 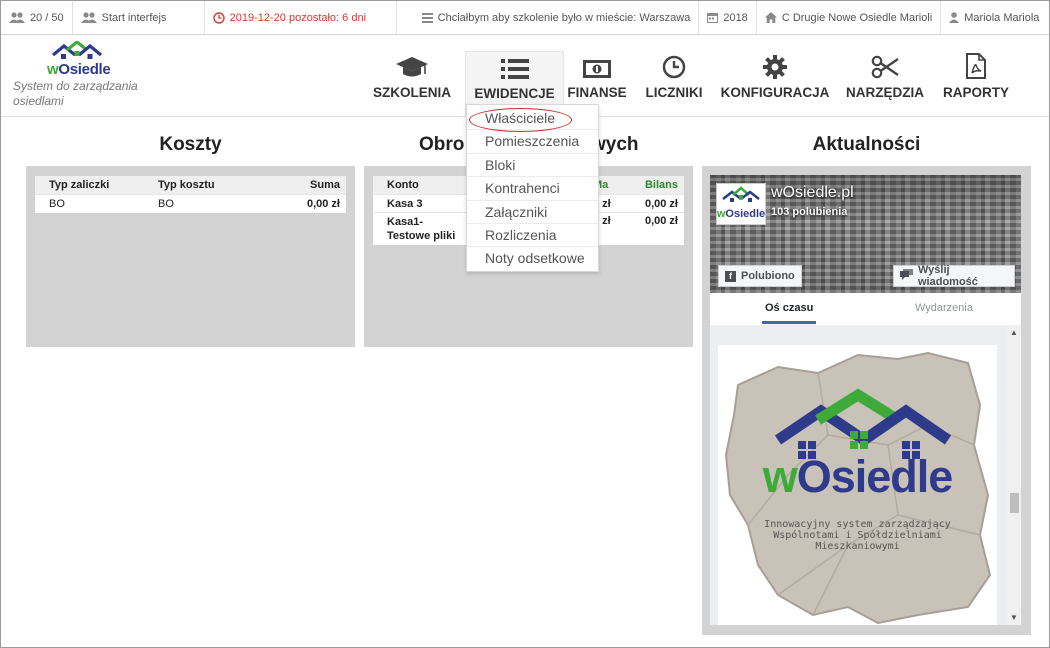 What do you see at coordinates (520, 120) in the screenshot?
I see `highlight-circle` at bounding box center [520, 120].